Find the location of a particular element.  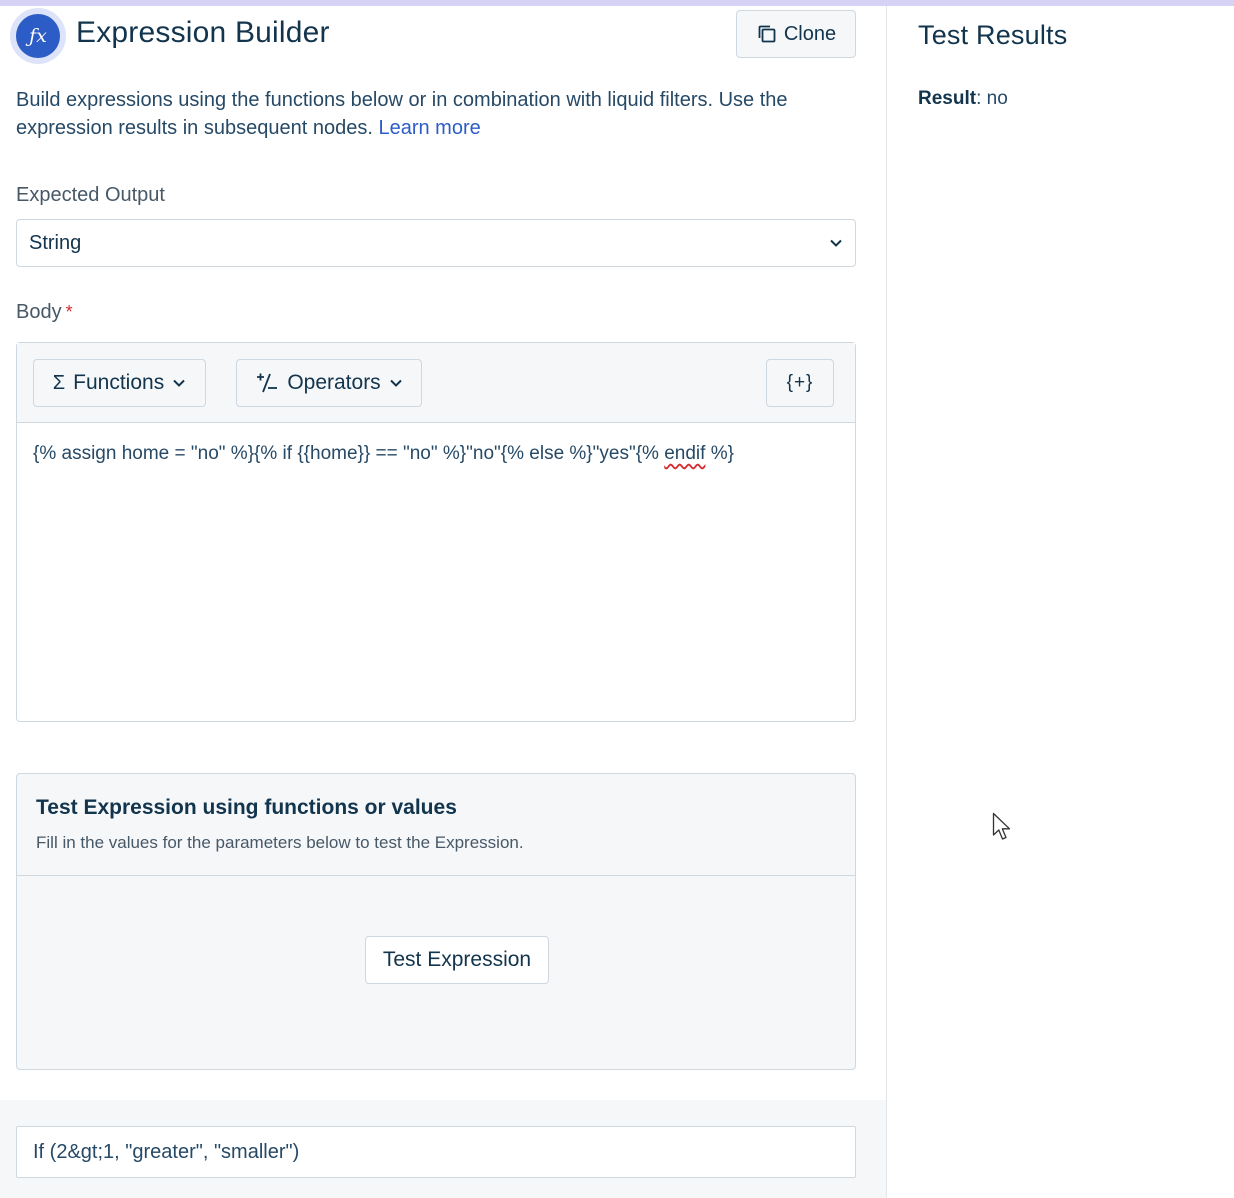

example-expression-input is located at coordinates (436, 1152).